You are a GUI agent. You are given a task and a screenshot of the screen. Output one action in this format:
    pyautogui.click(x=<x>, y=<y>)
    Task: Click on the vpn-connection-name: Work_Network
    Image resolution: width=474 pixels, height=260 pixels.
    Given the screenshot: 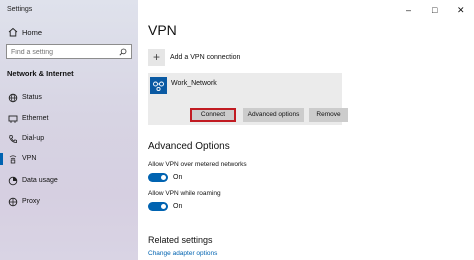 What is the action you would take?
    pyautogui.click(x=194, y=83)
    